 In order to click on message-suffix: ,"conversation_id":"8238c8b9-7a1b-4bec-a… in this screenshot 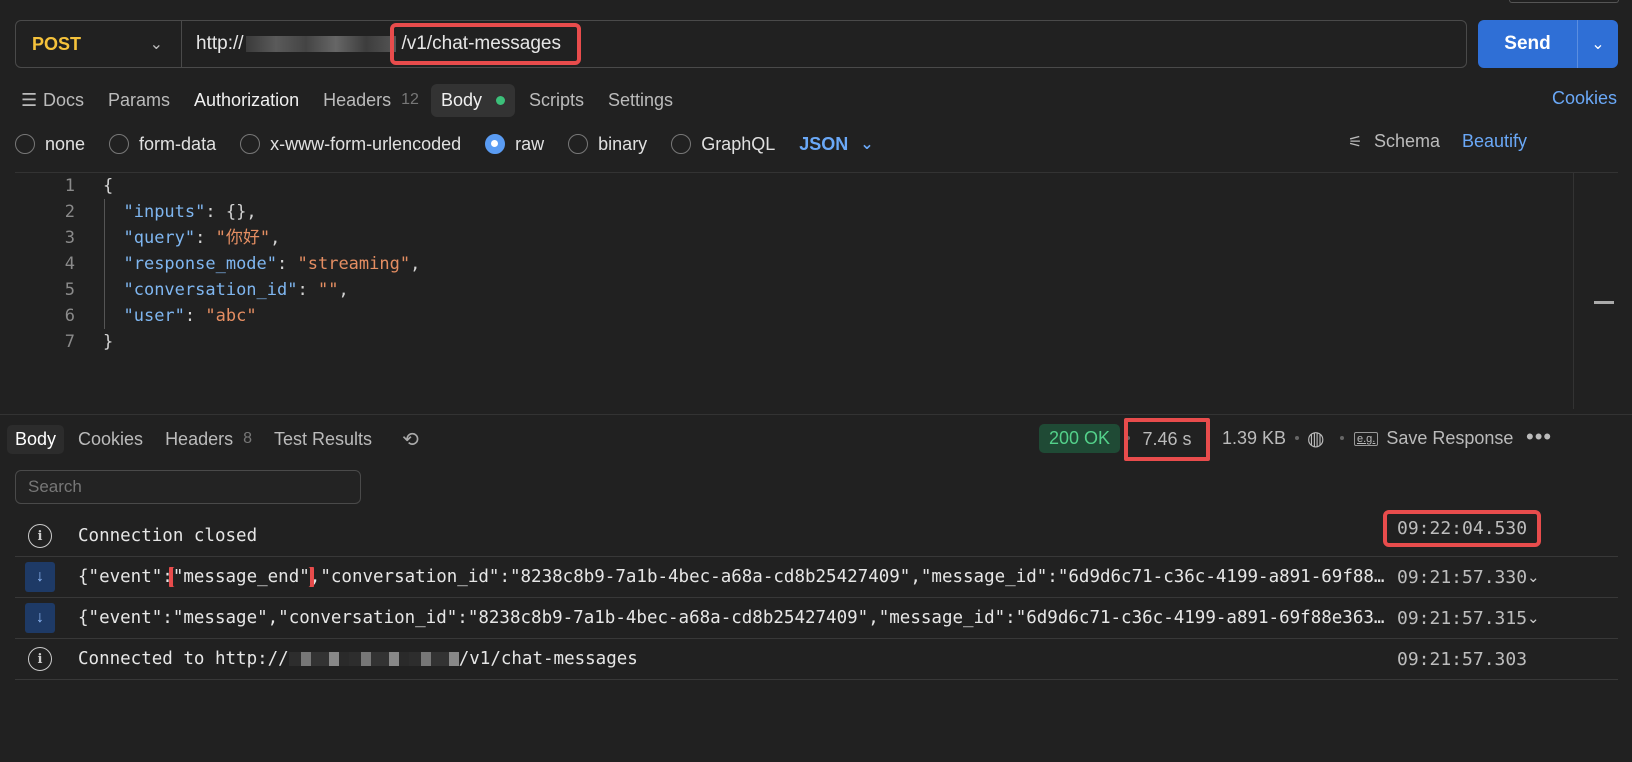, I will do `click(848, 577)`.